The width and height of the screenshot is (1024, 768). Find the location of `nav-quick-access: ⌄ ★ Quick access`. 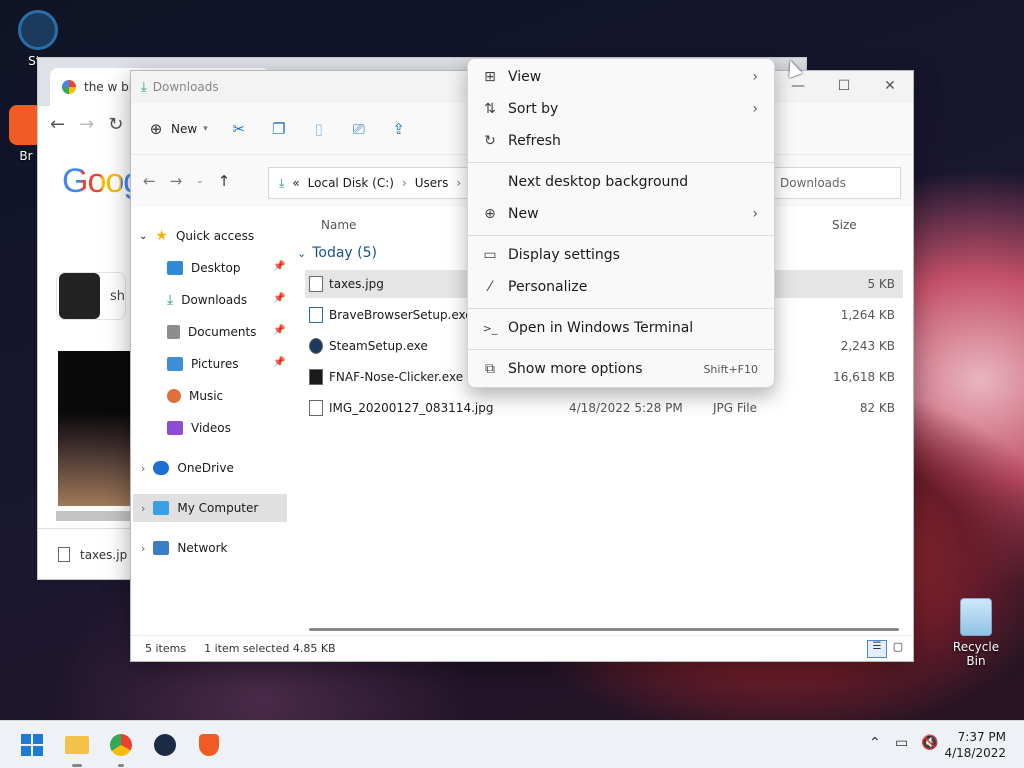

nav-quick-access: ⌄ ★ Quick access is located at coordinates (196, 236).